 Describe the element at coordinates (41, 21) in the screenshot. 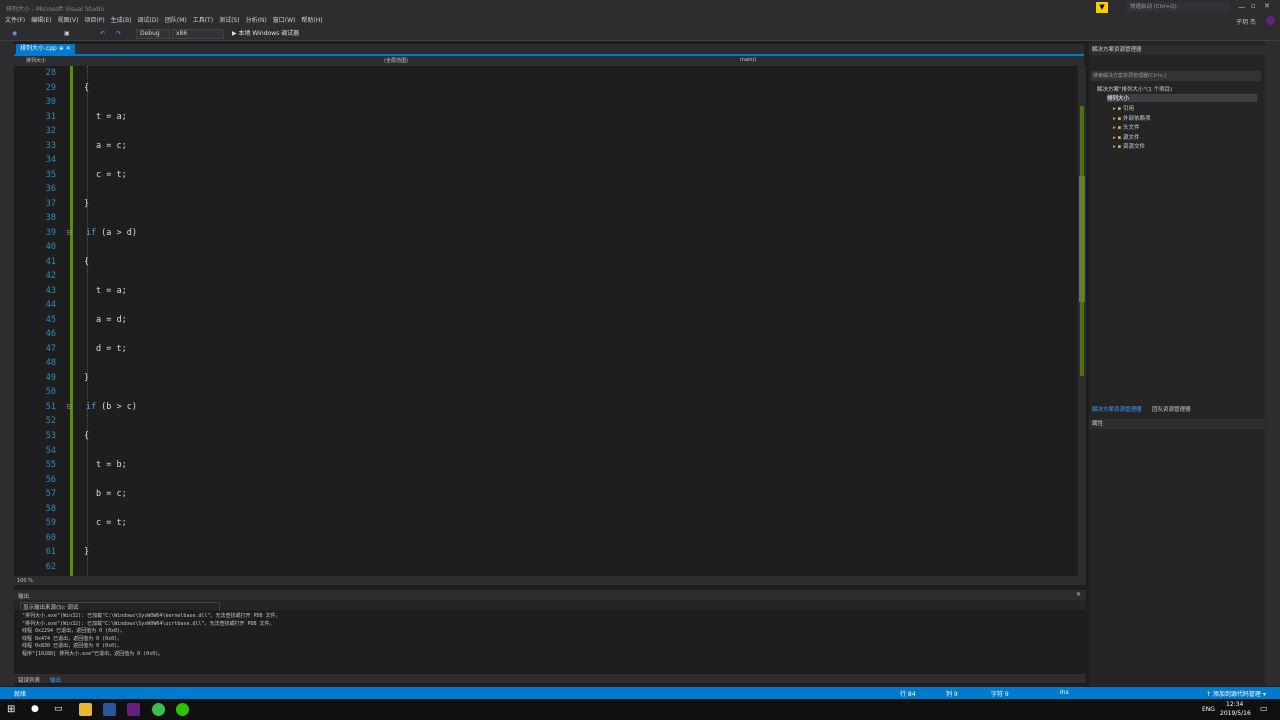

I see `menu-item: 编辑(E)` at that location.